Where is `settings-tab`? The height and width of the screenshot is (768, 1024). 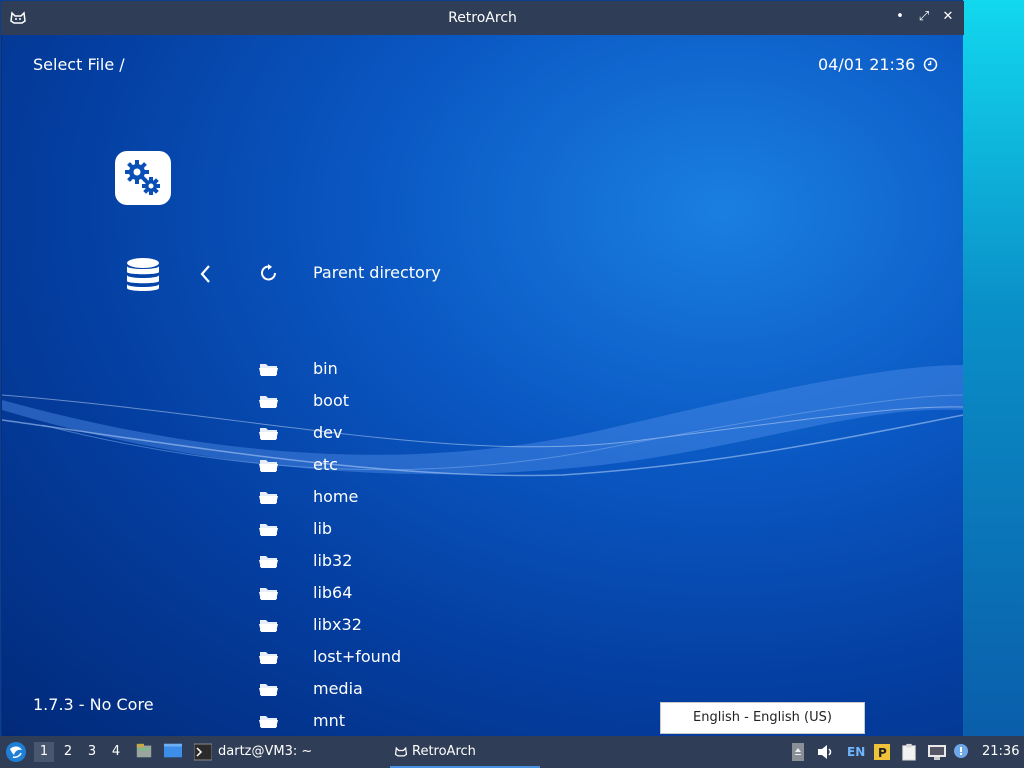
settings-tab is located at coordinates (143, 178).